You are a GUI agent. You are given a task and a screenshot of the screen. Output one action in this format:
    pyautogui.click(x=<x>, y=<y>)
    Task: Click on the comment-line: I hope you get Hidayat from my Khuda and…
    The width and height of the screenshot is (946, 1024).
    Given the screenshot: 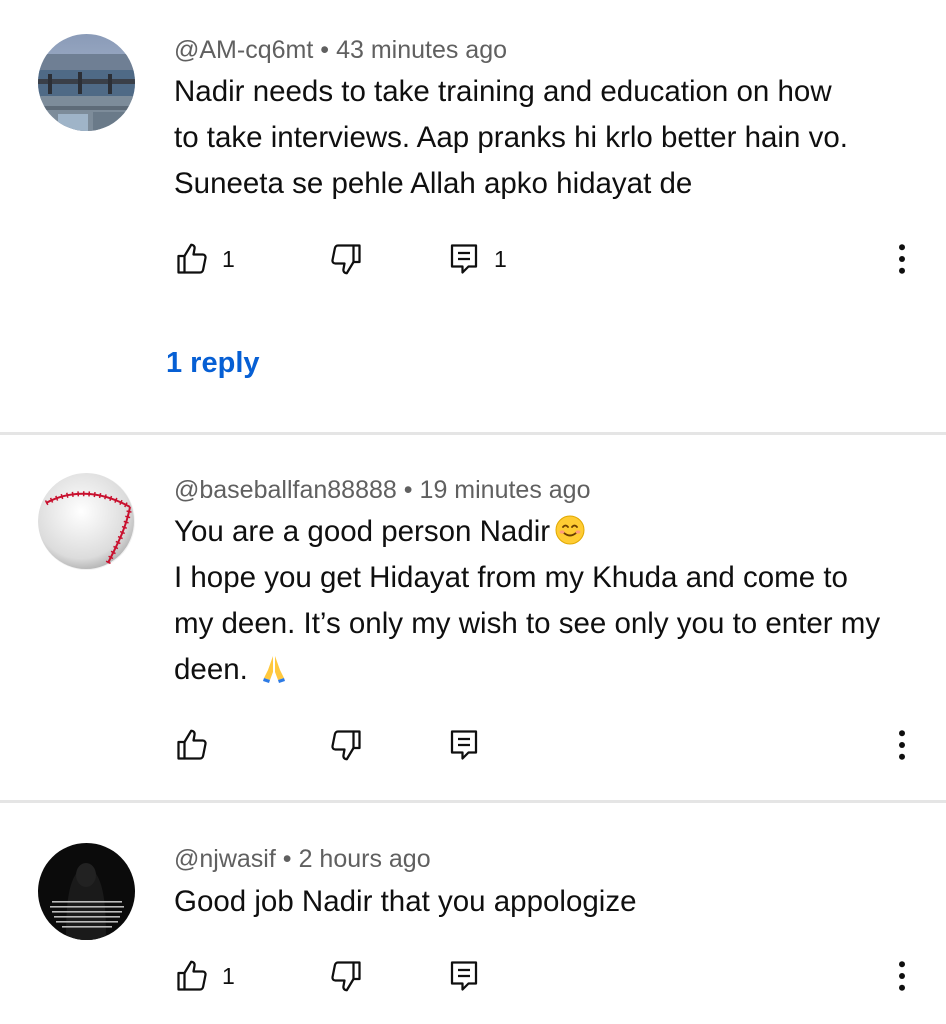 What is the action you would take?
    pyautogui.click(x=511, y=577)
    